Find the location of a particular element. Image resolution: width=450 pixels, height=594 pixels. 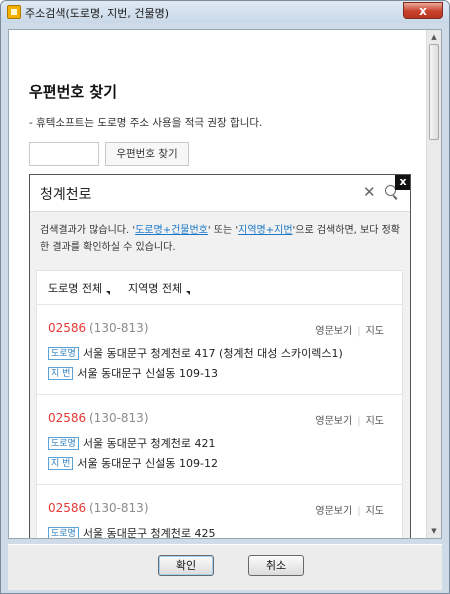

road-address: 도로명 서울 동대문구 청계천로 421 is located at coordinates (132, 443).